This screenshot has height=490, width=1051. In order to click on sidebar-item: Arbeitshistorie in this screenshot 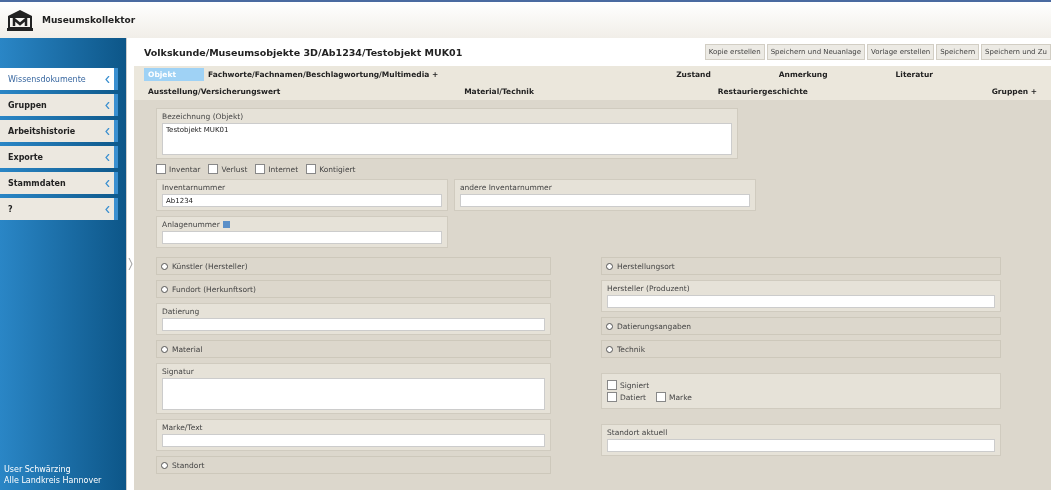, I will do `click(59, 131)`.